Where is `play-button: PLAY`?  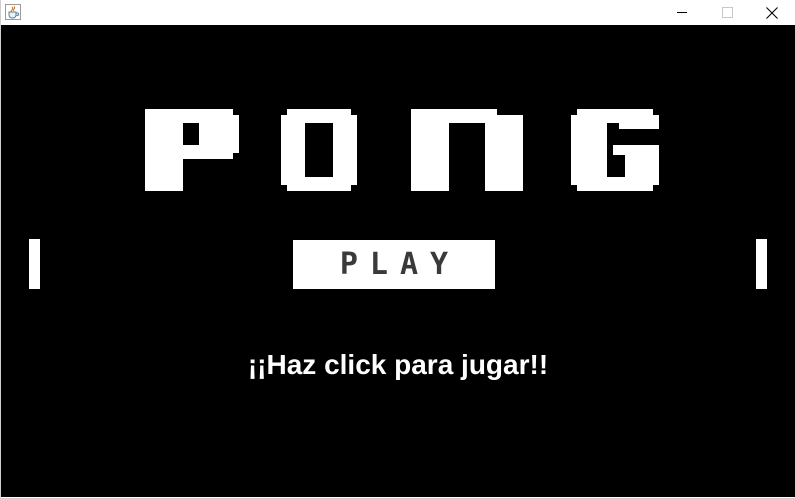 play-button: PLAY is located at coordinates (394, 264).